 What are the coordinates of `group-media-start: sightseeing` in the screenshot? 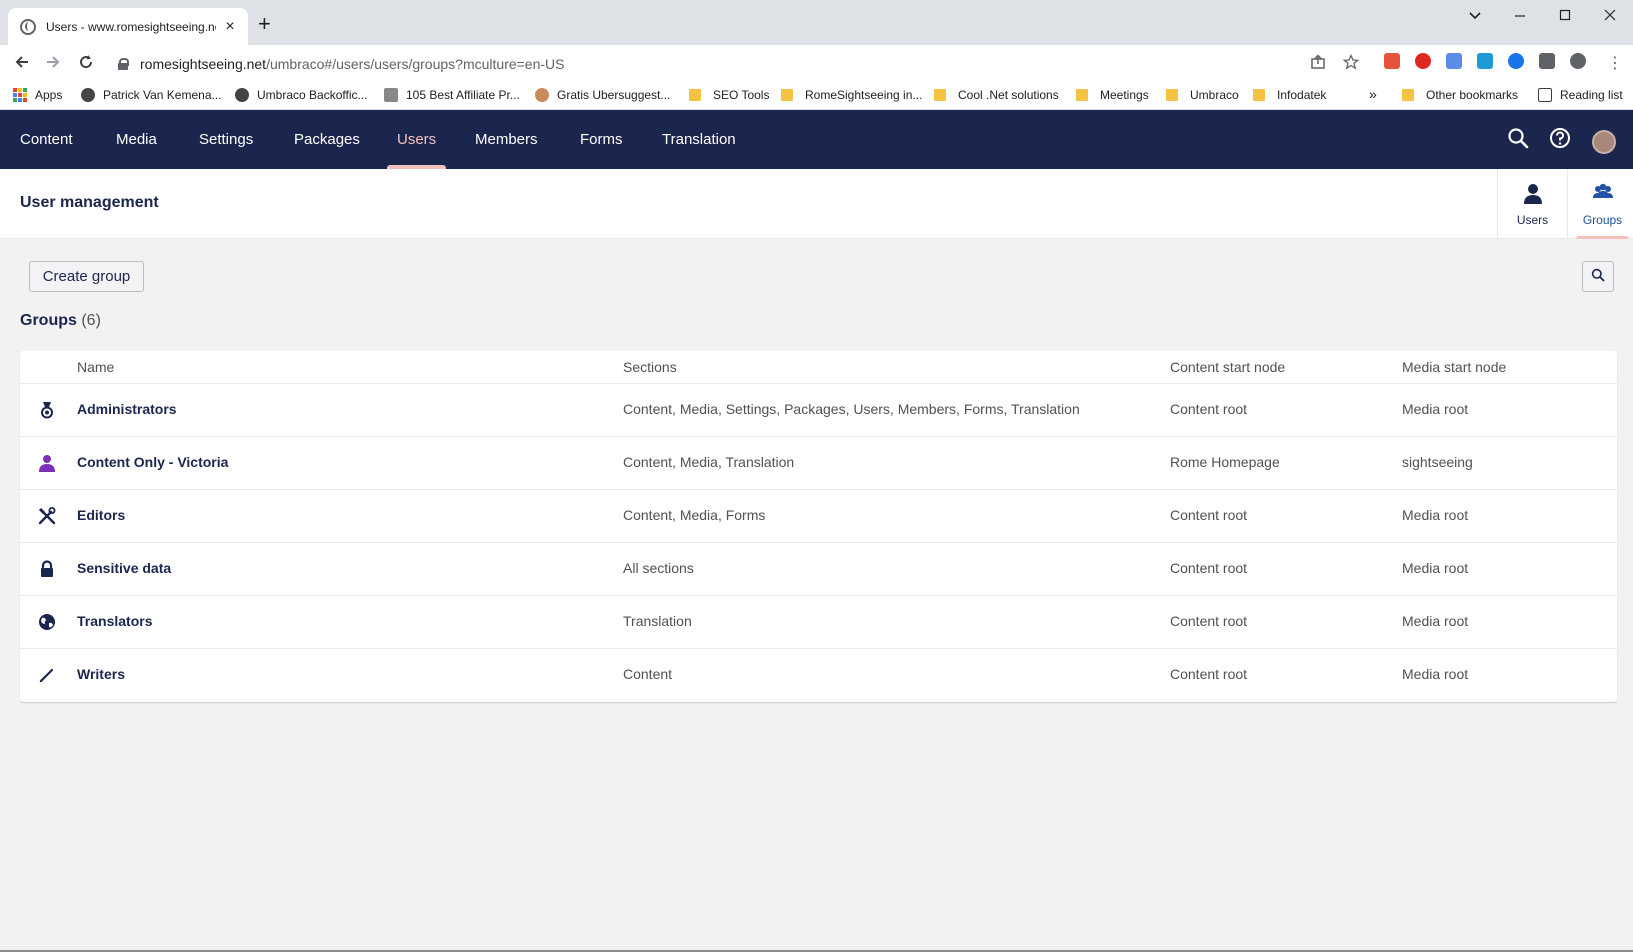 It's located at (1437, 462).